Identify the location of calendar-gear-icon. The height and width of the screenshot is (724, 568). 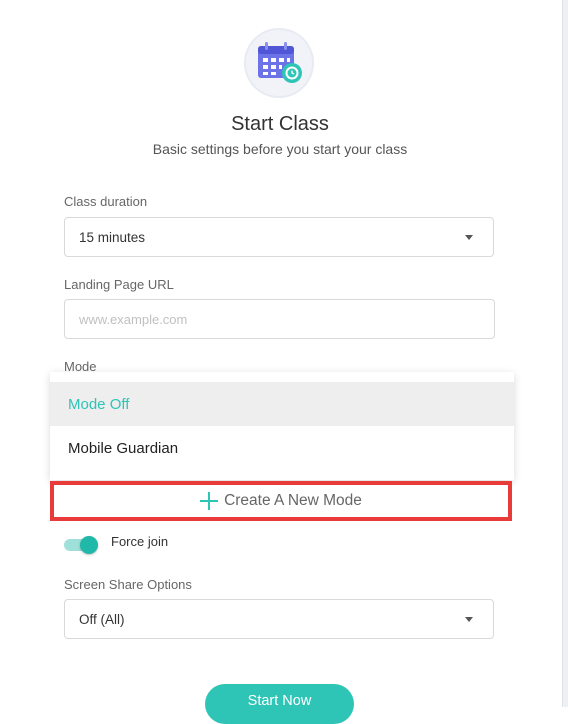
(280, 62).